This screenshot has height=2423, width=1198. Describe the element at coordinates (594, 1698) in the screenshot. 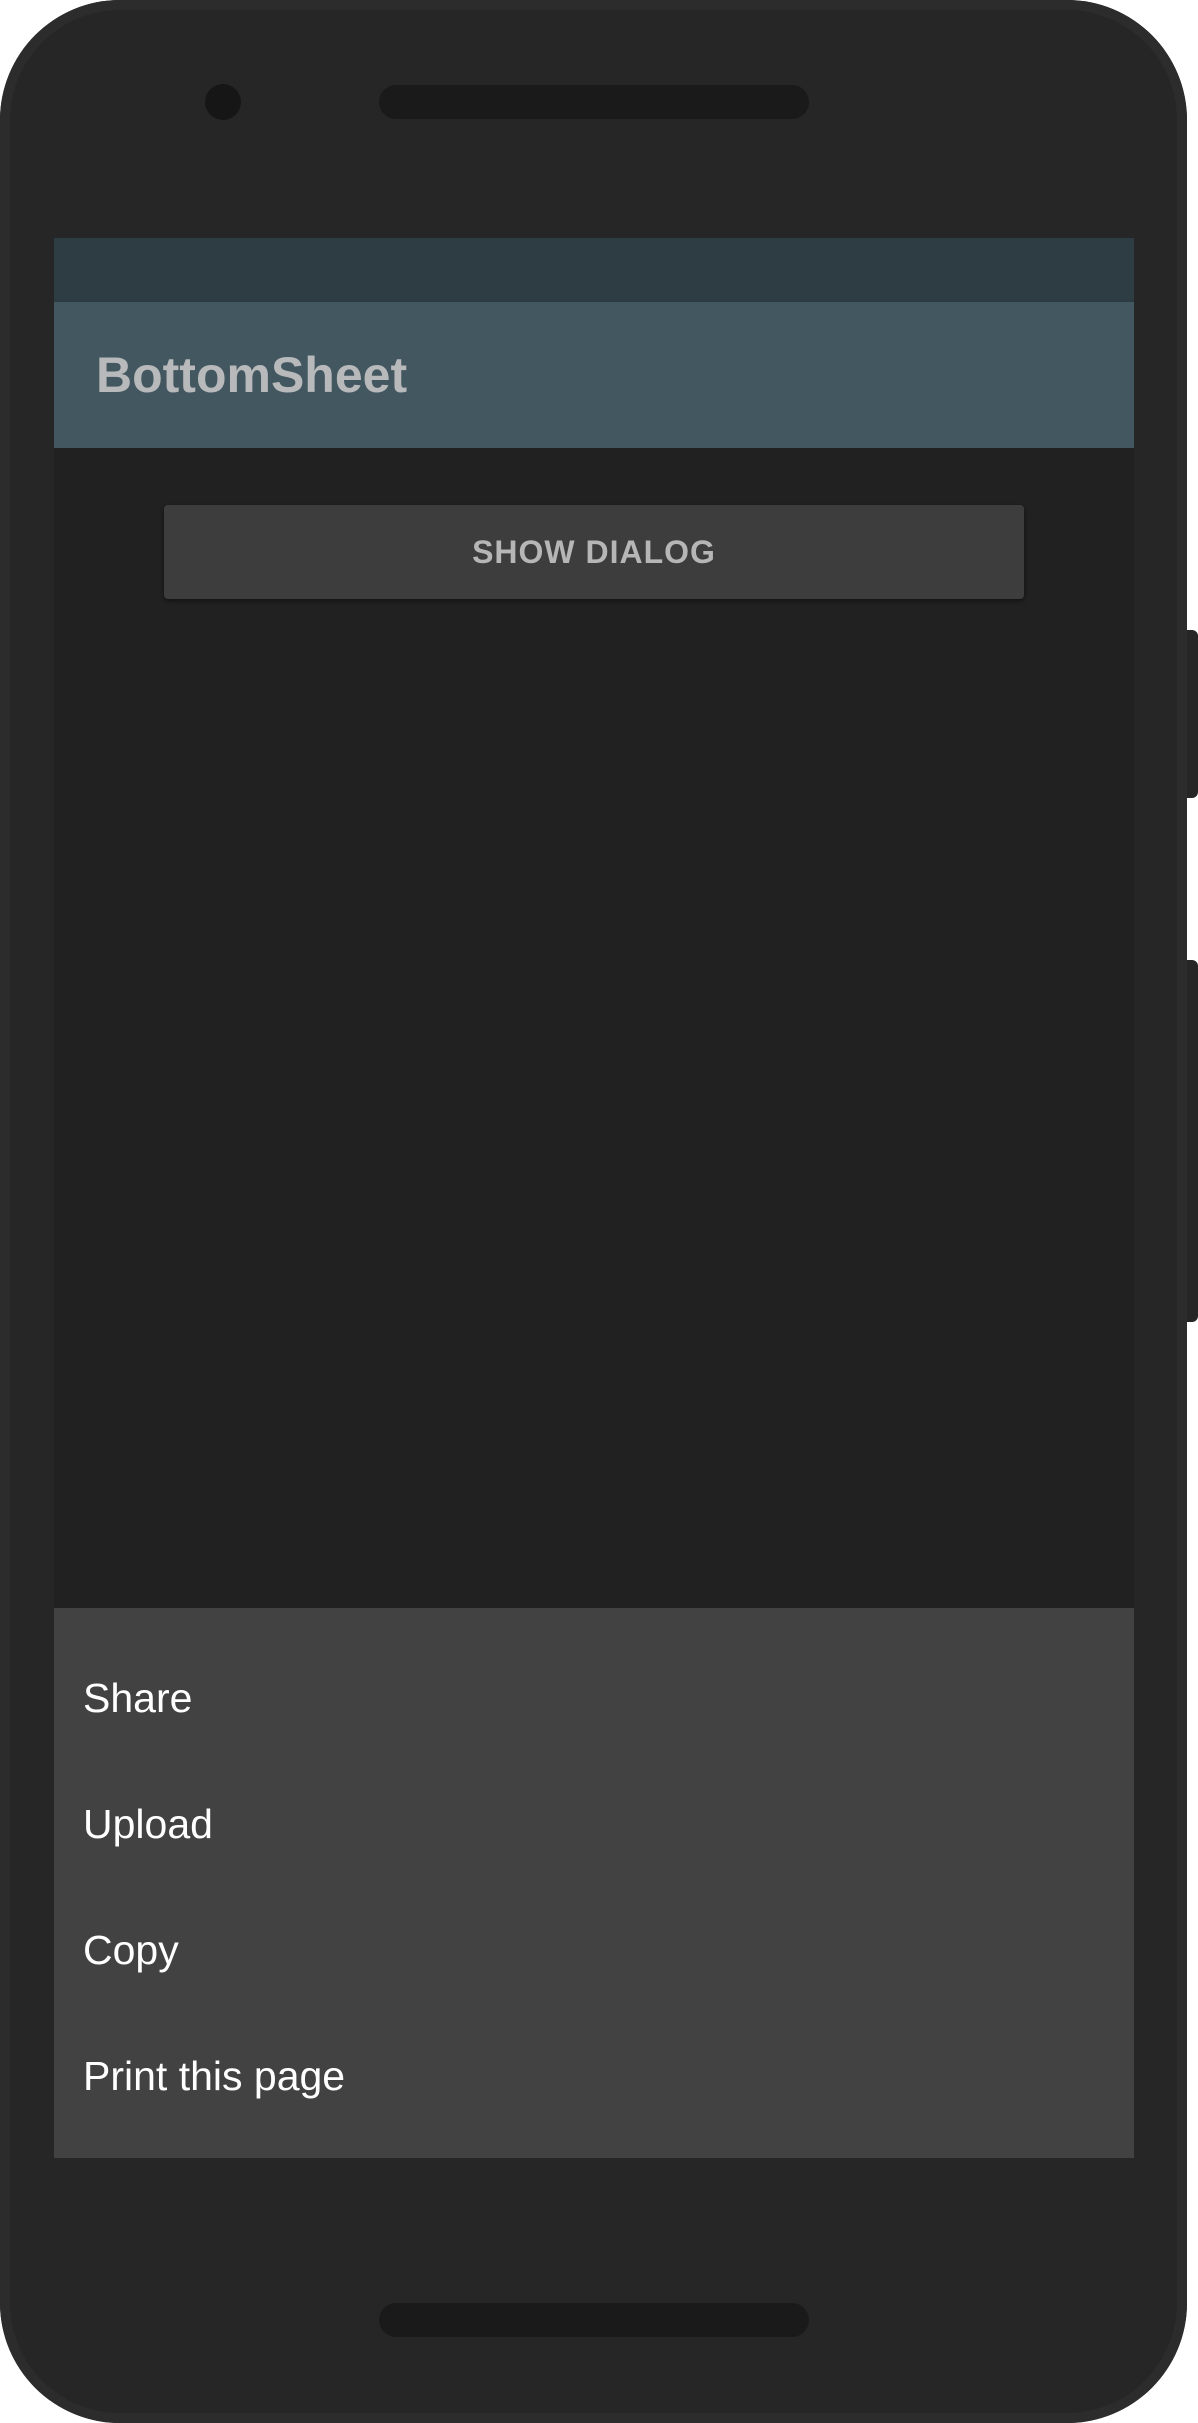

I see `sheet-item-share: Share` at that location.